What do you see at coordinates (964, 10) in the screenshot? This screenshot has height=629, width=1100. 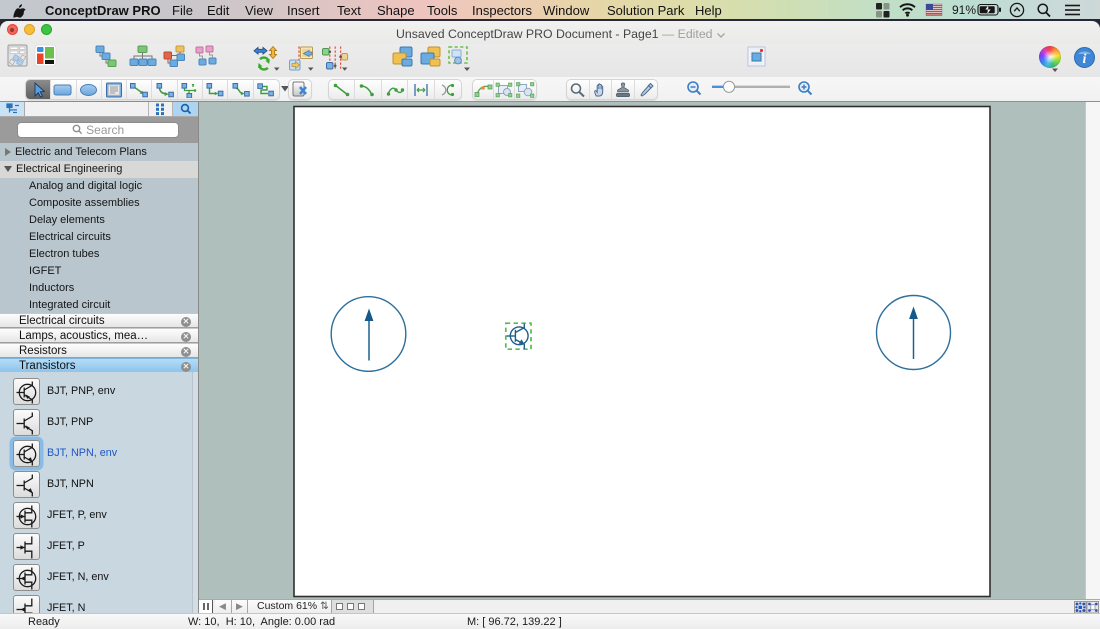 I see `svg-text: 91%` at bounding box center [964, 10].